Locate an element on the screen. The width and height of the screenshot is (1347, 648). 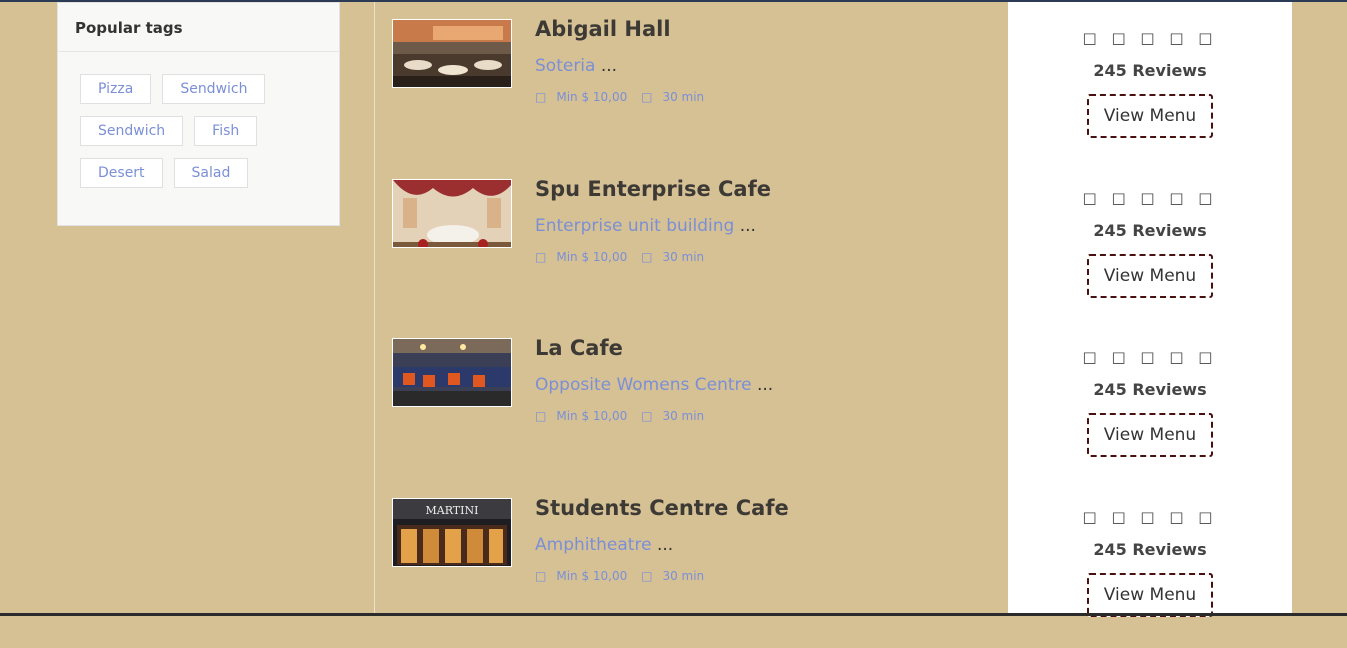
tag-sendwich-2: Sendwich is located at coordinates (132, 131).